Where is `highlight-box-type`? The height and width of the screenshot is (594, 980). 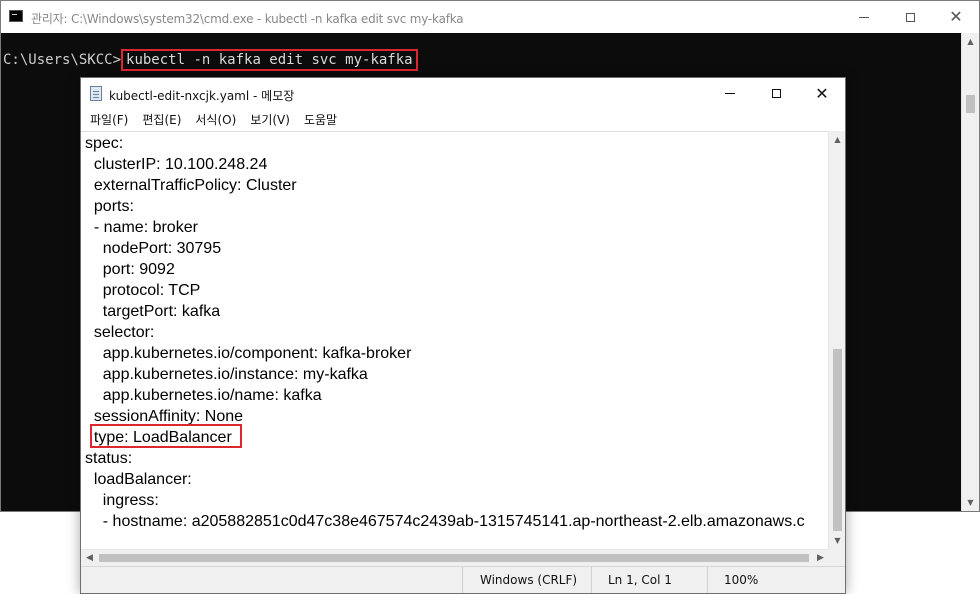 highlight-box-type is located at coordinates (166, 436).